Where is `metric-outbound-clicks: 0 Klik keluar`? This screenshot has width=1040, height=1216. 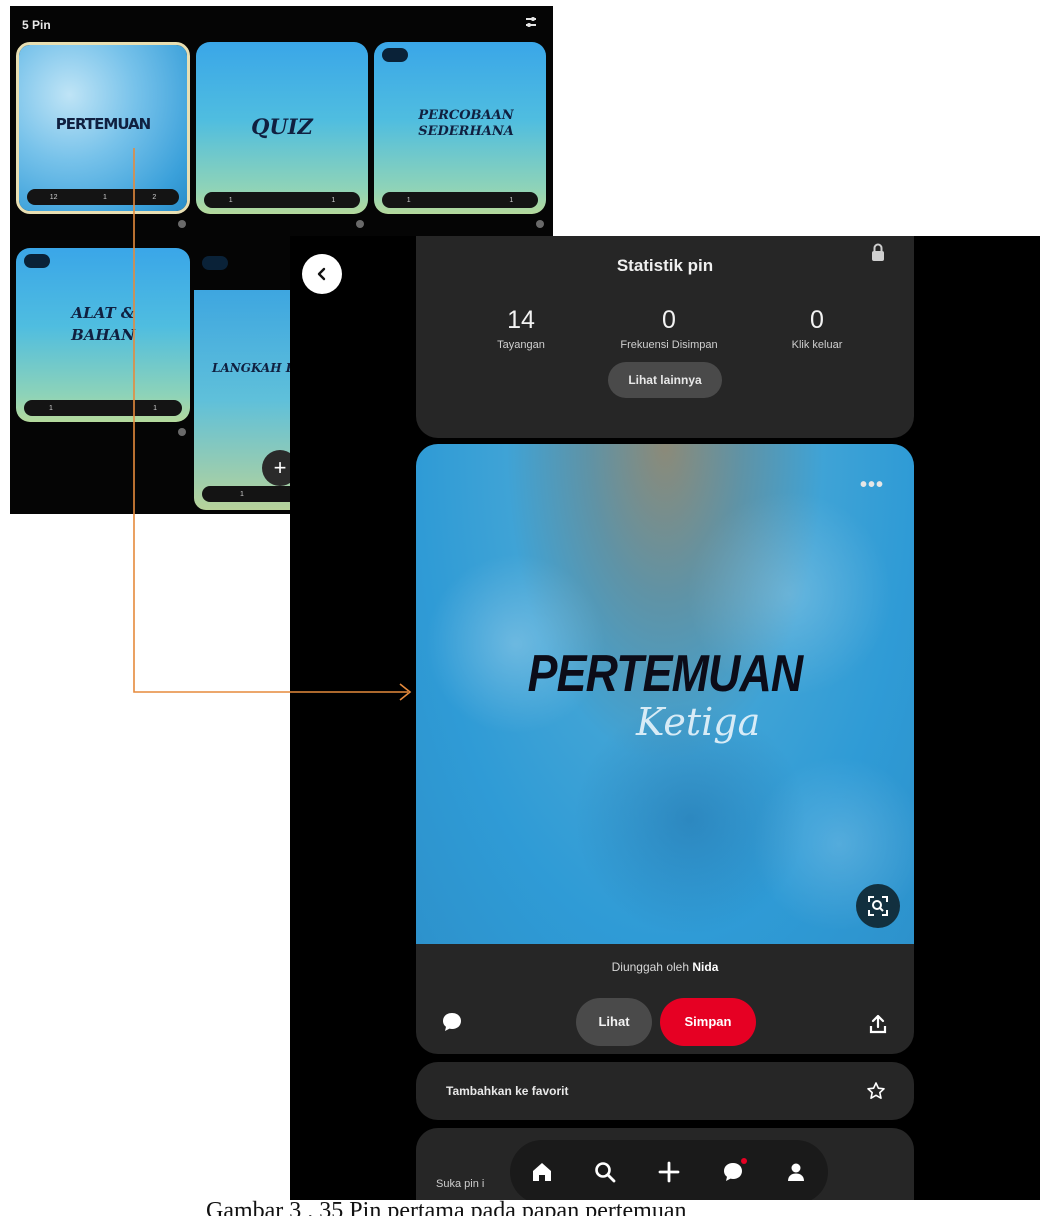
metric-outbound-clicks: 0 Klik keluar is located at coordinates (817, 328).